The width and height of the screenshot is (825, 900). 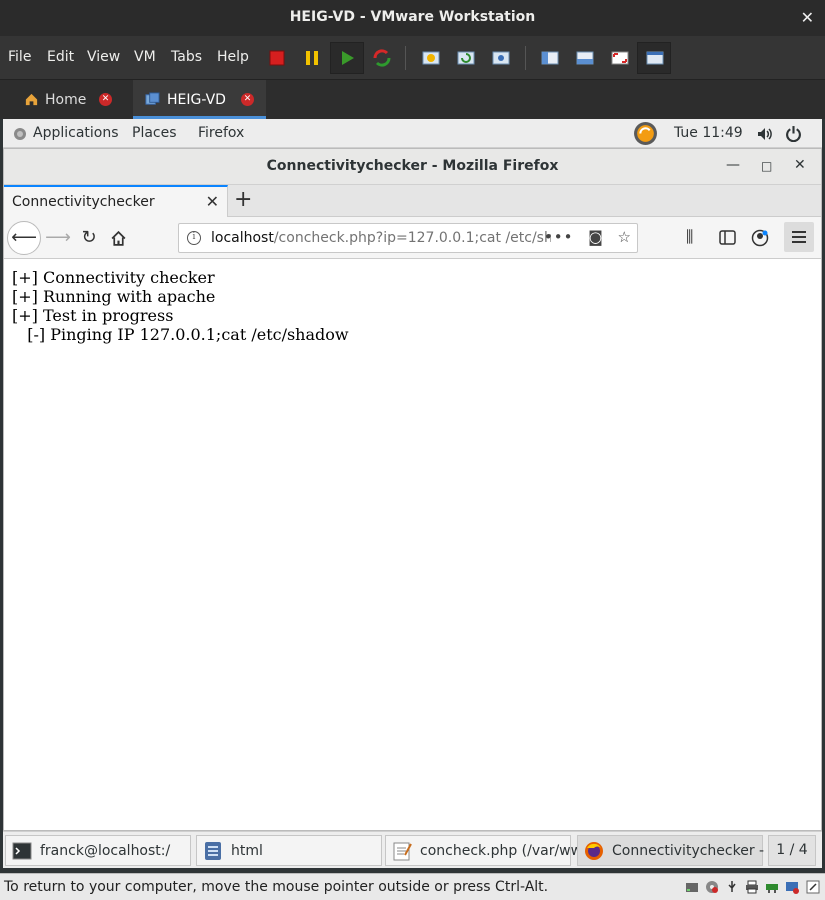 I want to click on reset-icon, so click(x=382, y=58).